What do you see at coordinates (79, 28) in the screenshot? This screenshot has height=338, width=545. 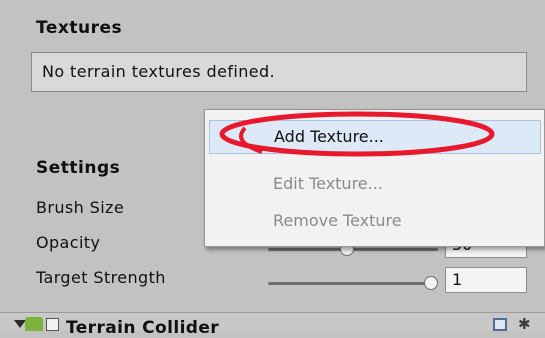 I see `textures-section-title: Textures` at bounding box center [79, 28].